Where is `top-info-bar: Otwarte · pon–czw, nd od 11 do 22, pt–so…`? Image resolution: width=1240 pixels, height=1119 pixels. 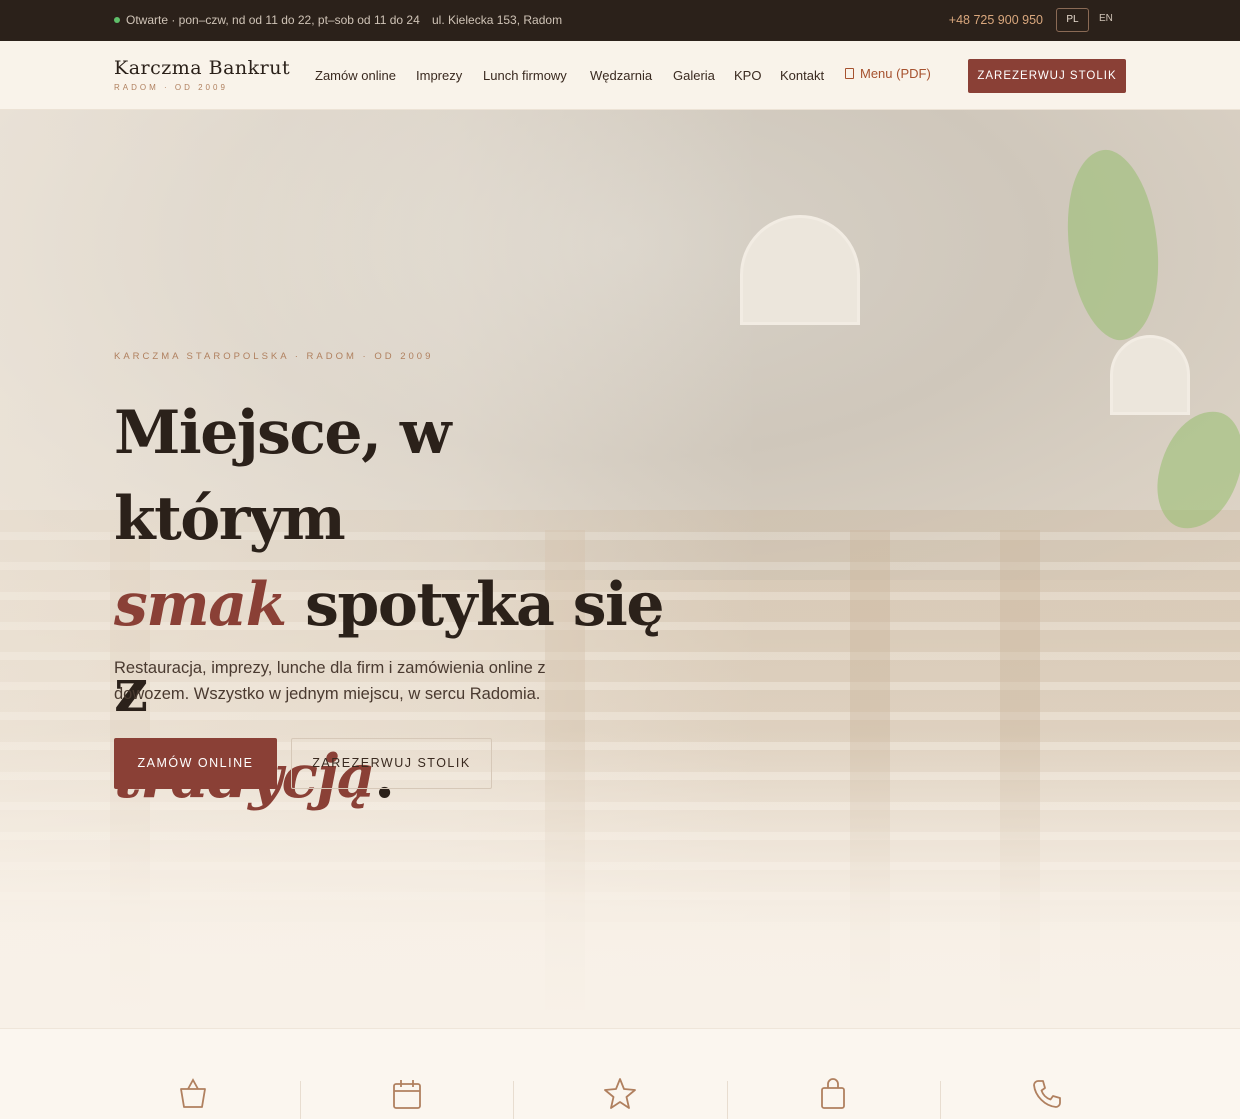 top-info-bar: Otwarte · pon–czw, nd od 11 do 22, pt–so… is located at coordinates (620, 20).